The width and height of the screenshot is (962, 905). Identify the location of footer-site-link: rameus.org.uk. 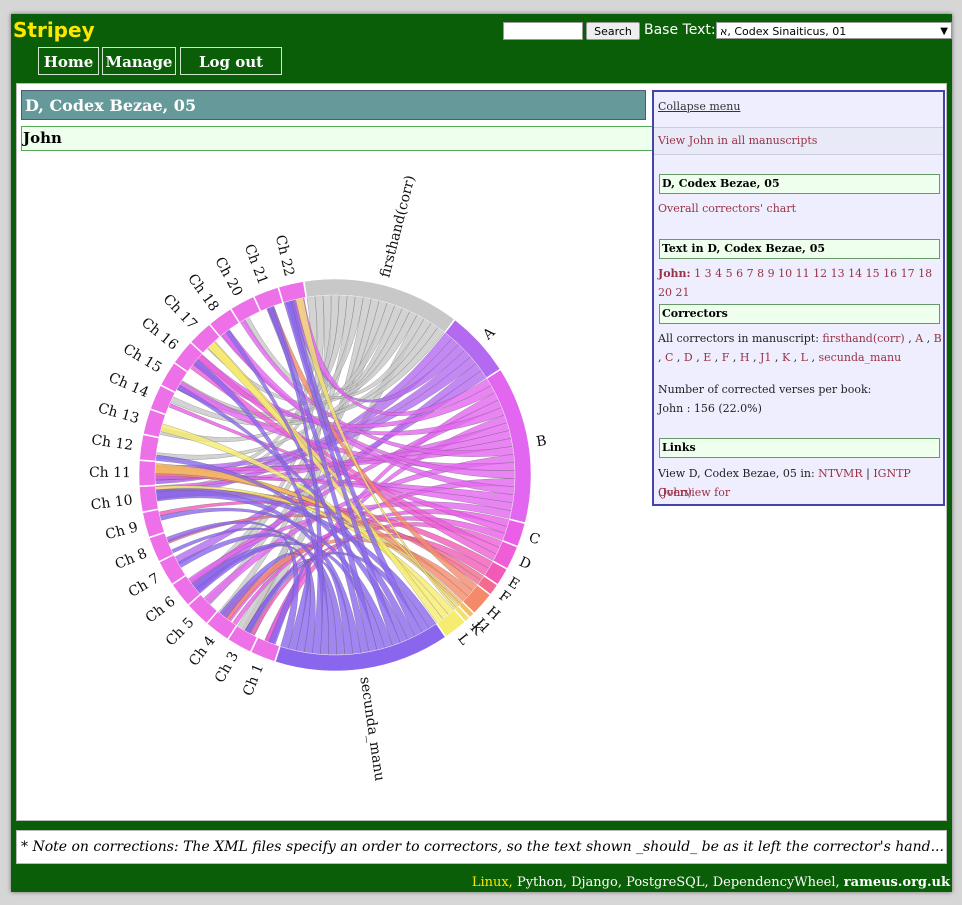
(897, 882).